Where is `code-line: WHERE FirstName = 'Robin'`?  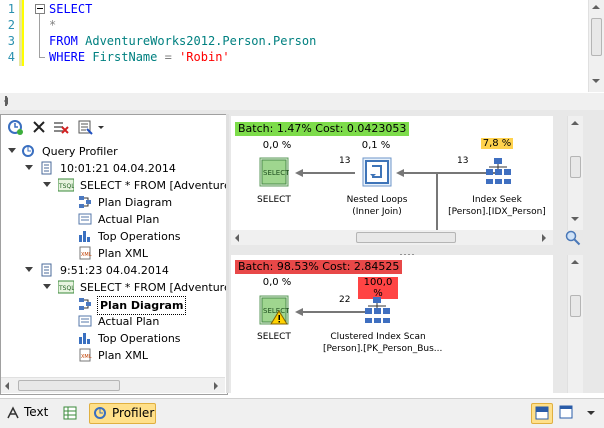
code-line: WHERE FirstName = 'Robin' is located at coordinates (139, 57).